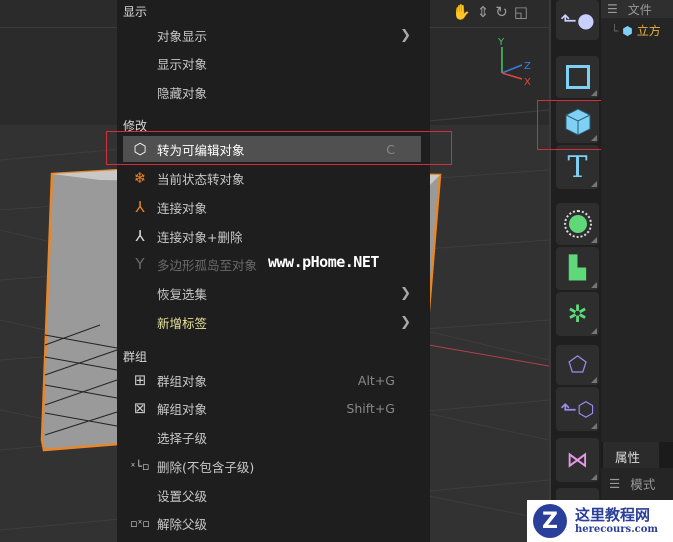  What do you see at coordinates (182, 36) in the screenshot?
I see `menu-item-label: 对象显示` at bounding box center [182, 36].